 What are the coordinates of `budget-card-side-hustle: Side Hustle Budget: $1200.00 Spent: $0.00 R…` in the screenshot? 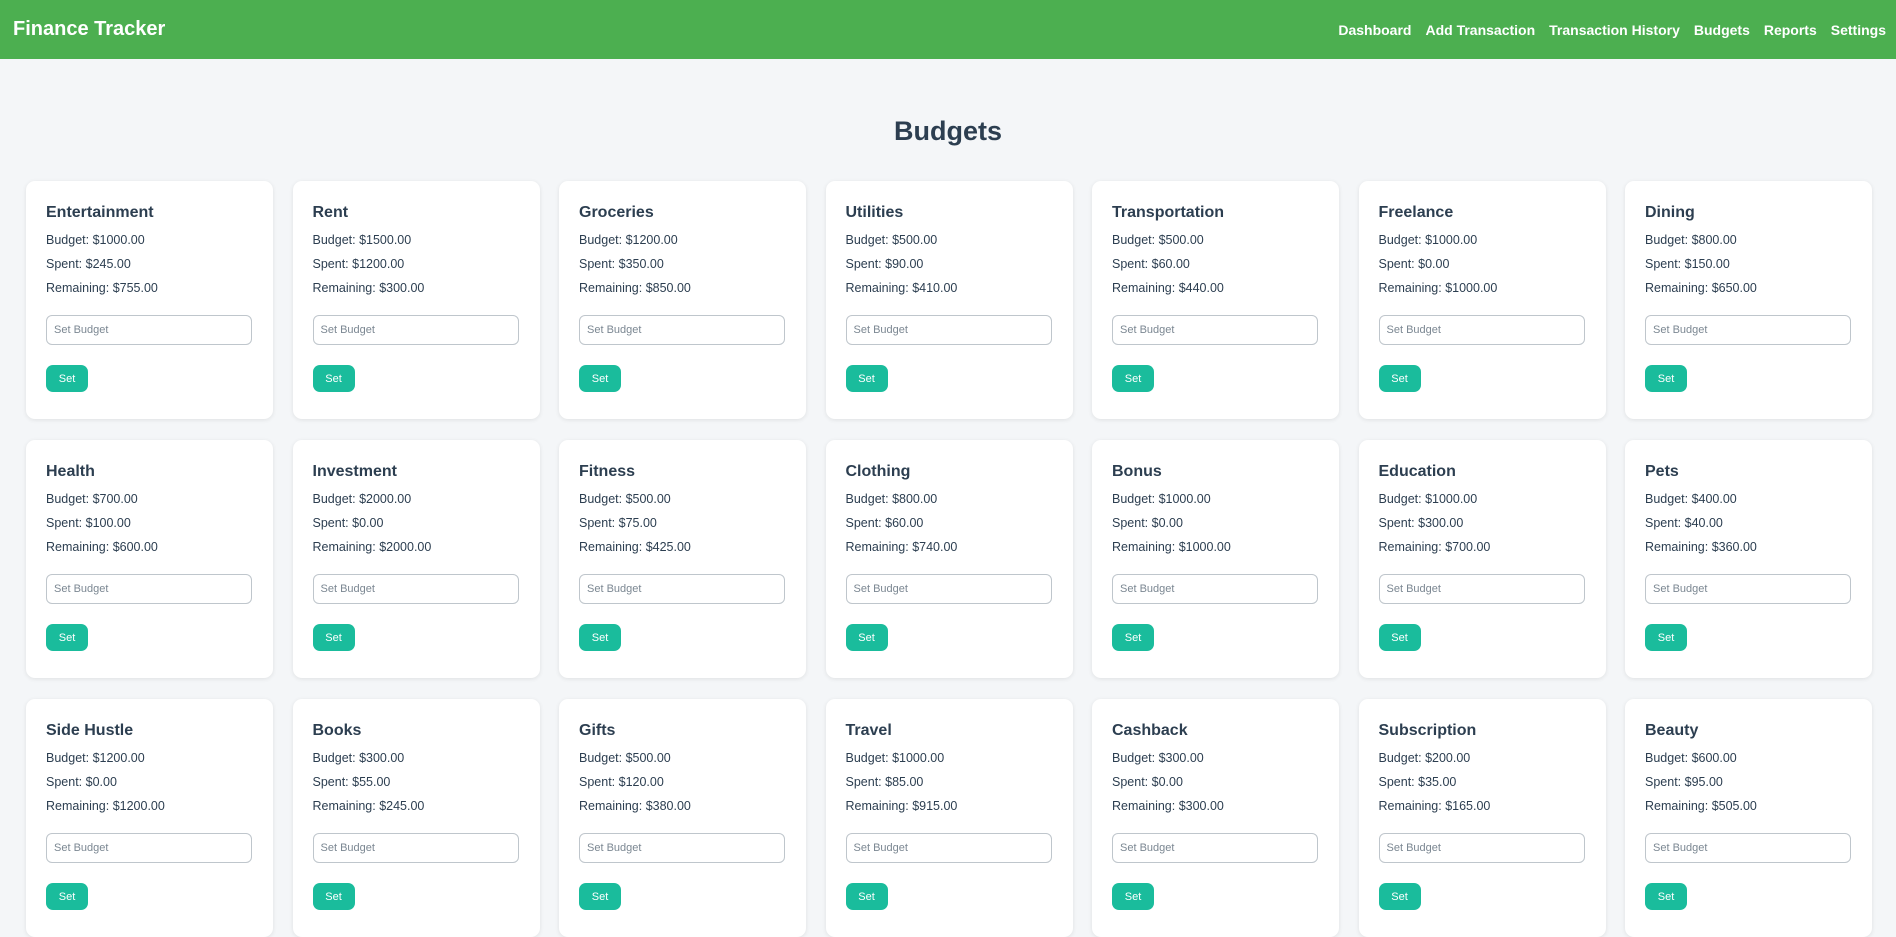 It's located at (149, 818).